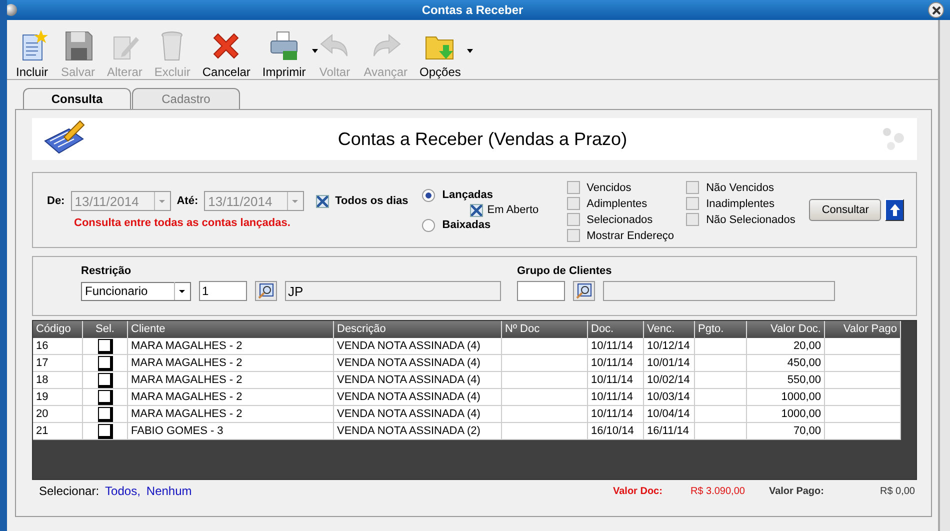  Describe the element at coordinates (786, 329) in the screenshot. I see `column-header: Valor Doc.` at that location.